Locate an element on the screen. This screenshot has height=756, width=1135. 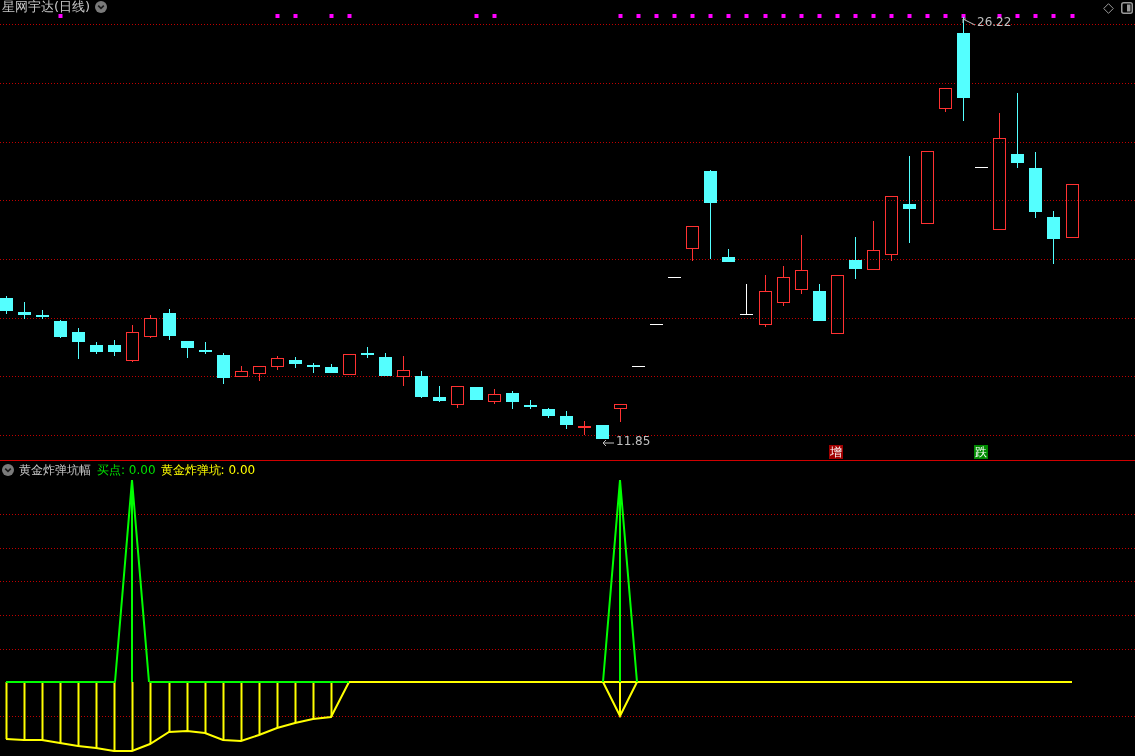
indicator-reading: 买点: 0.00 is located at coordinates (126, 469).